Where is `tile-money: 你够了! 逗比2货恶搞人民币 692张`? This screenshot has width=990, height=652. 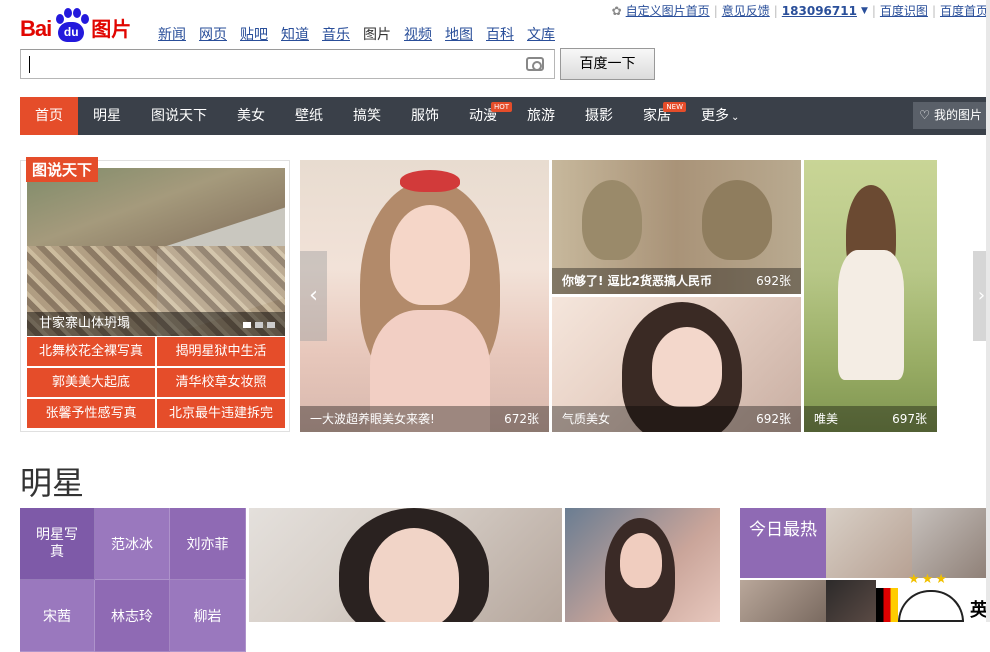
tile-money: 你够了! 逗比2货恶搞人民币 692张 is located at coordinates (676, 227).